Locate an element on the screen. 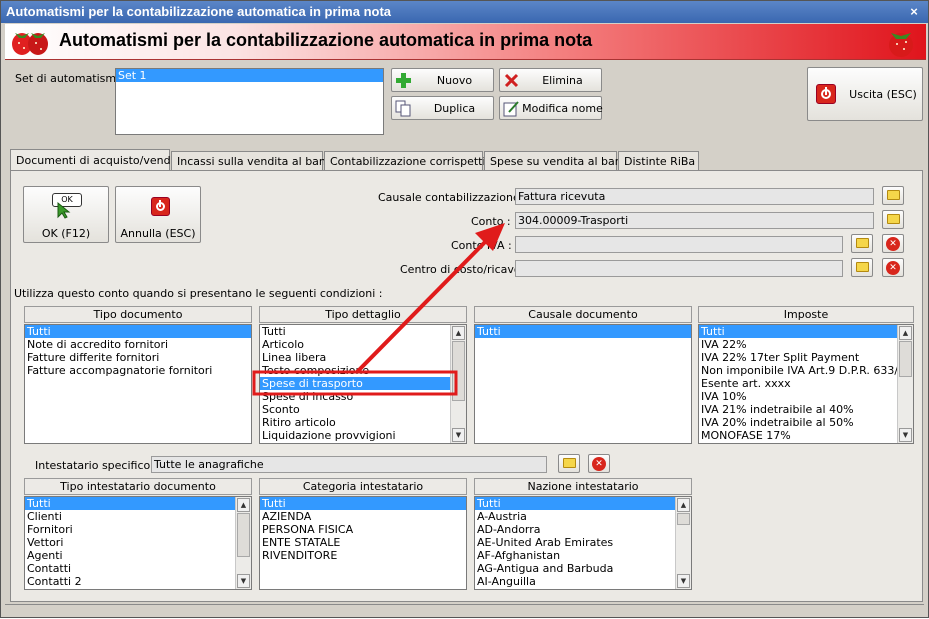 The width and height of the screenshot is (929, 619). exit-button: Uscita (ESC) is located at coordinates (865, 94).